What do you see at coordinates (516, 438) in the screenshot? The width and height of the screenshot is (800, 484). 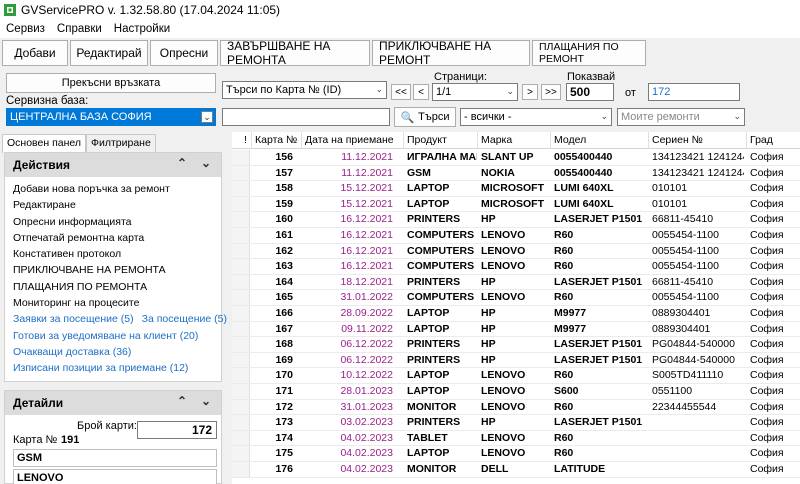 I see `table-row: 174 04.02.2023 TABLET LENOVO R60 София` at bounding box center [516, 438].